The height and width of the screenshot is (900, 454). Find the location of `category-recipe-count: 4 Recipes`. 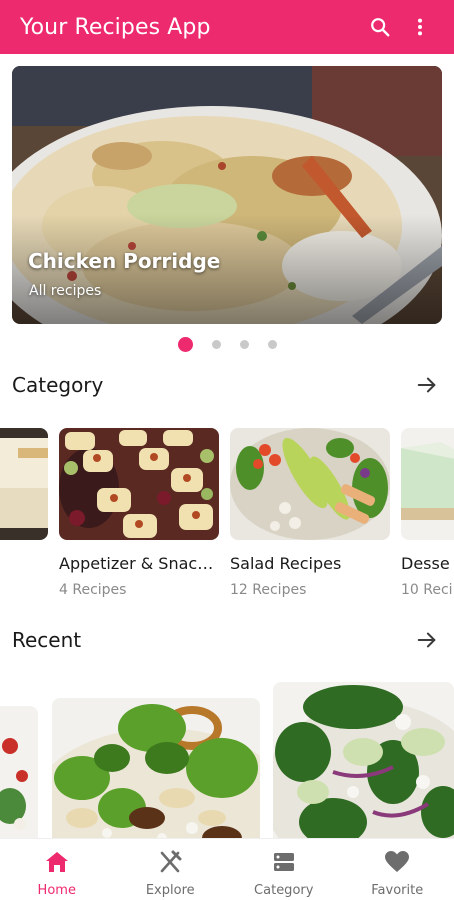

category-recipe-count: 4 Recipes is located at coordinates (93, 590).